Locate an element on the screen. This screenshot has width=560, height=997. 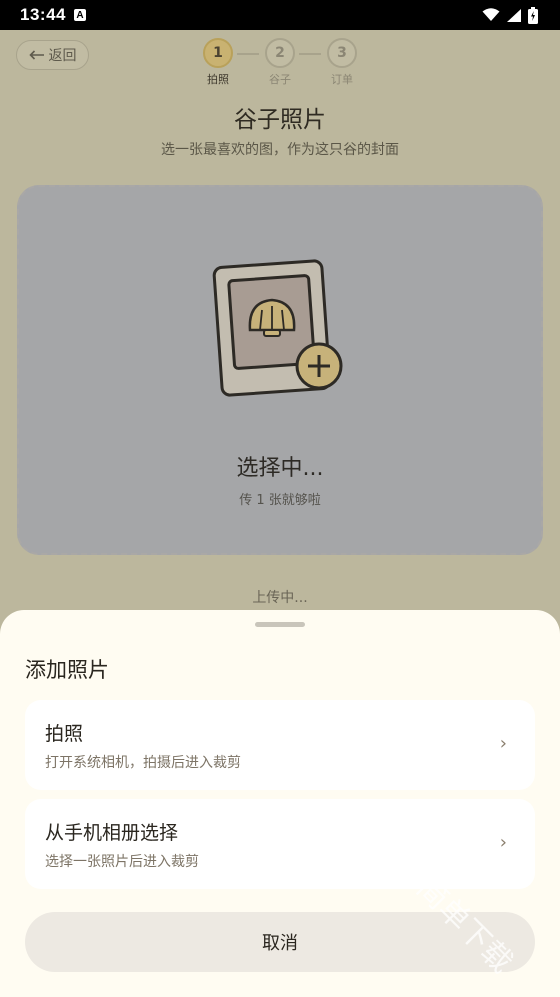
upload-hint-text: 传 1 张就够啦 is located at coordinates (280, 500).